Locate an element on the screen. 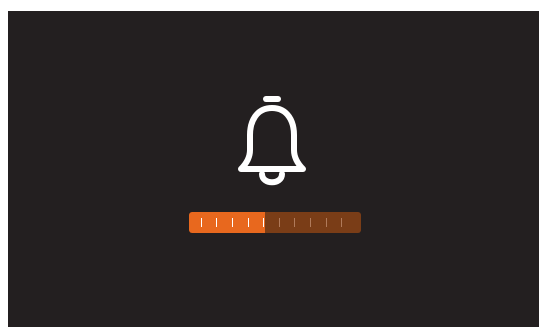 The width and height of the screenshot is (539, 327). volume-bar is located at coordinates (275, 222).